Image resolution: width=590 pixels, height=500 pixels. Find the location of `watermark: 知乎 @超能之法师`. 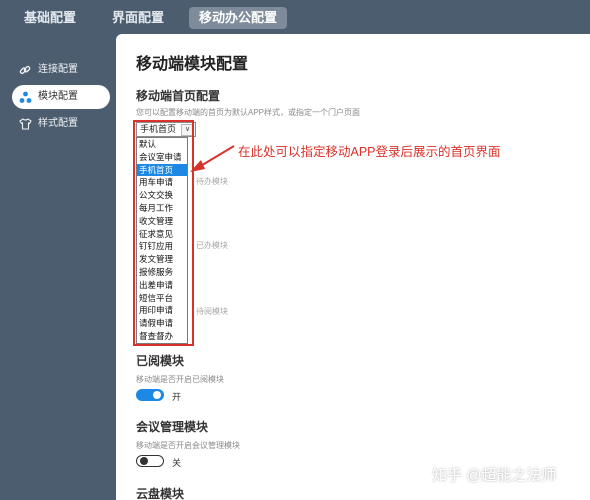

watermark: 知乎 @超能之法师 is located at coordinates (494, 475).